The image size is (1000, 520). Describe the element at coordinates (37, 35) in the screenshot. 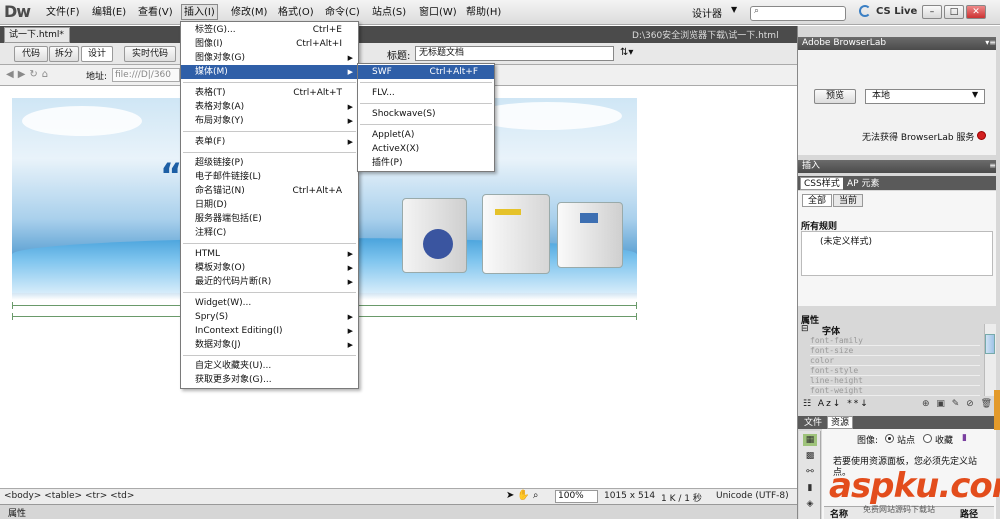

I see `document-tab: 试一下.html*` at that location.